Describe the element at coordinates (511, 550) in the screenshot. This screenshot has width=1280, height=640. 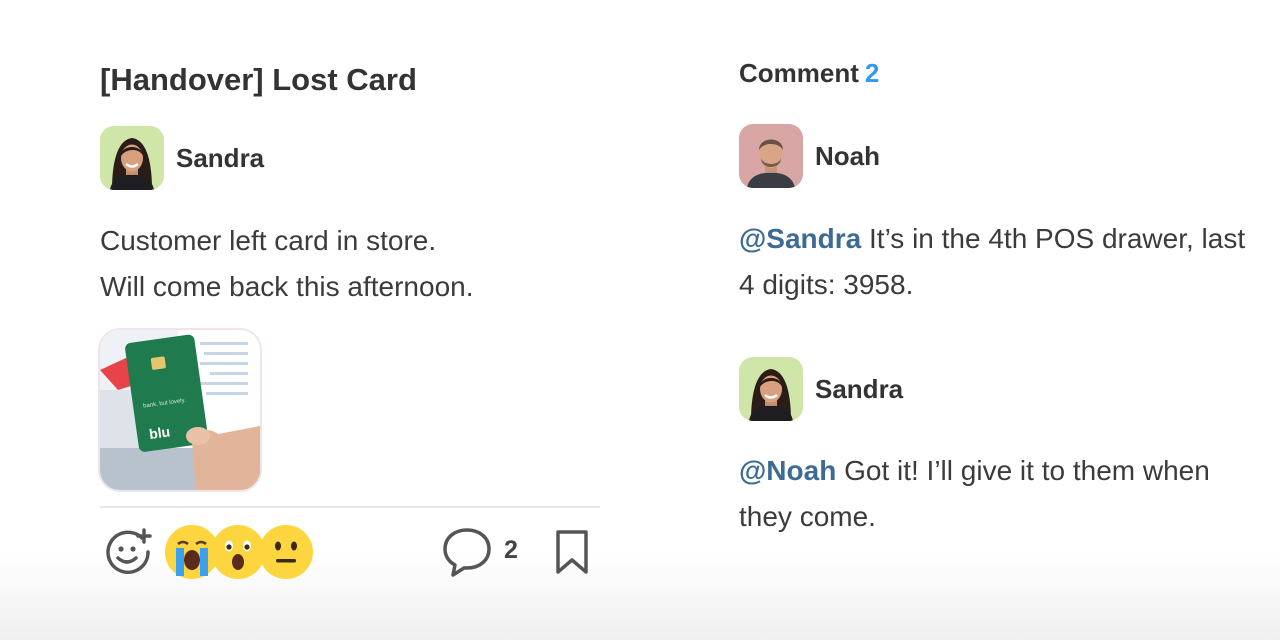
I see `comment-count: 2` at that location.